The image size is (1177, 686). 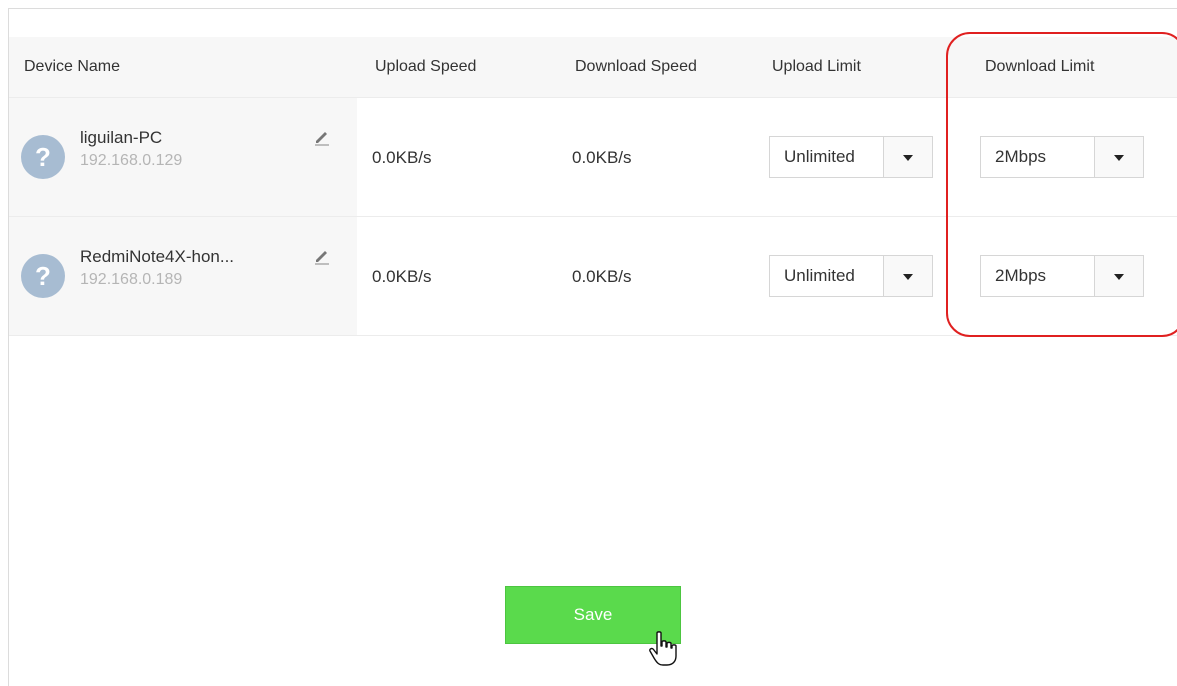 What do you see at coordinates (131, 160) in the screenshot?
I see `device-ip: 192.168.0.129` at bounding box center [131, 160].